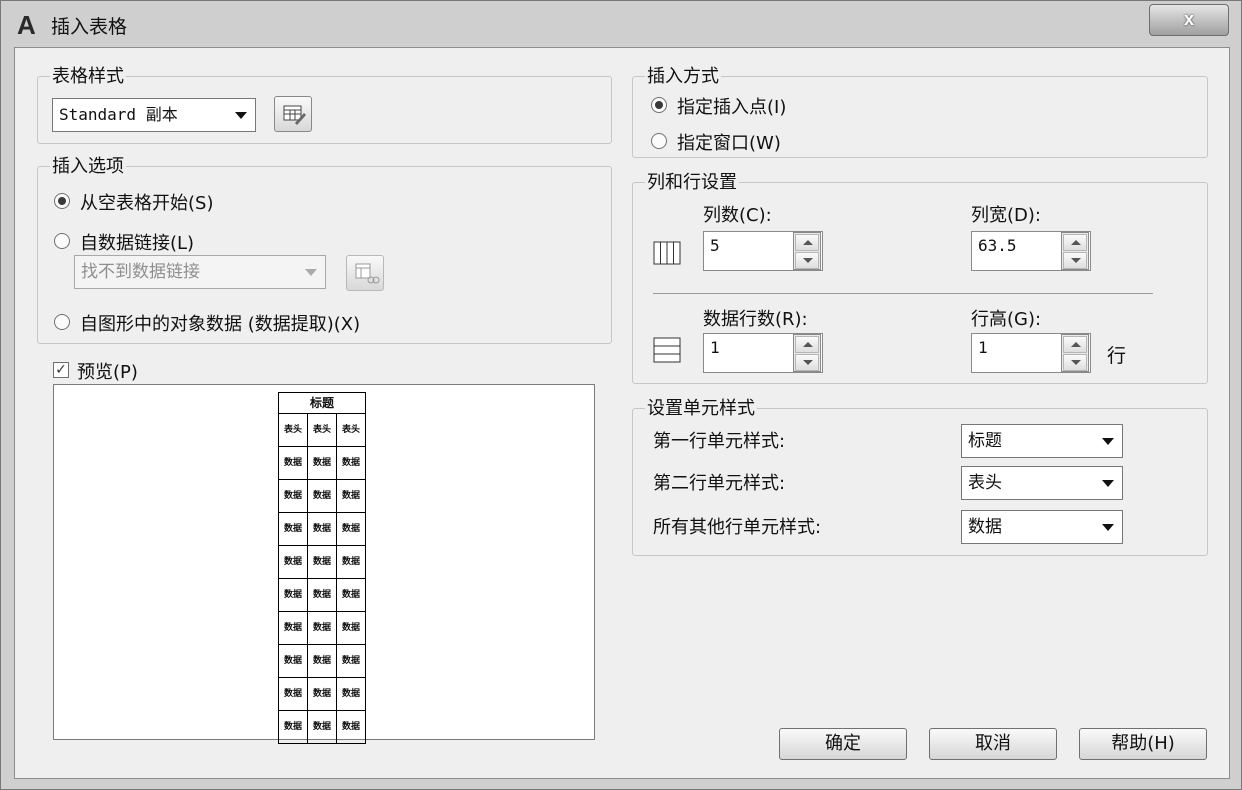  What do you see at coordinates (985, 527) in the screenshot?
I see `other-rows-style-value: 数据` at bounding box center [985, 527].